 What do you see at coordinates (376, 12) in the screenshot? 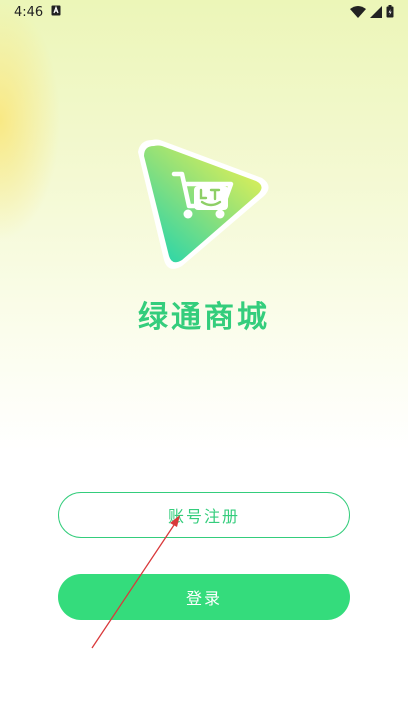
I see `signal-icon` at bounding box center [376, 12].